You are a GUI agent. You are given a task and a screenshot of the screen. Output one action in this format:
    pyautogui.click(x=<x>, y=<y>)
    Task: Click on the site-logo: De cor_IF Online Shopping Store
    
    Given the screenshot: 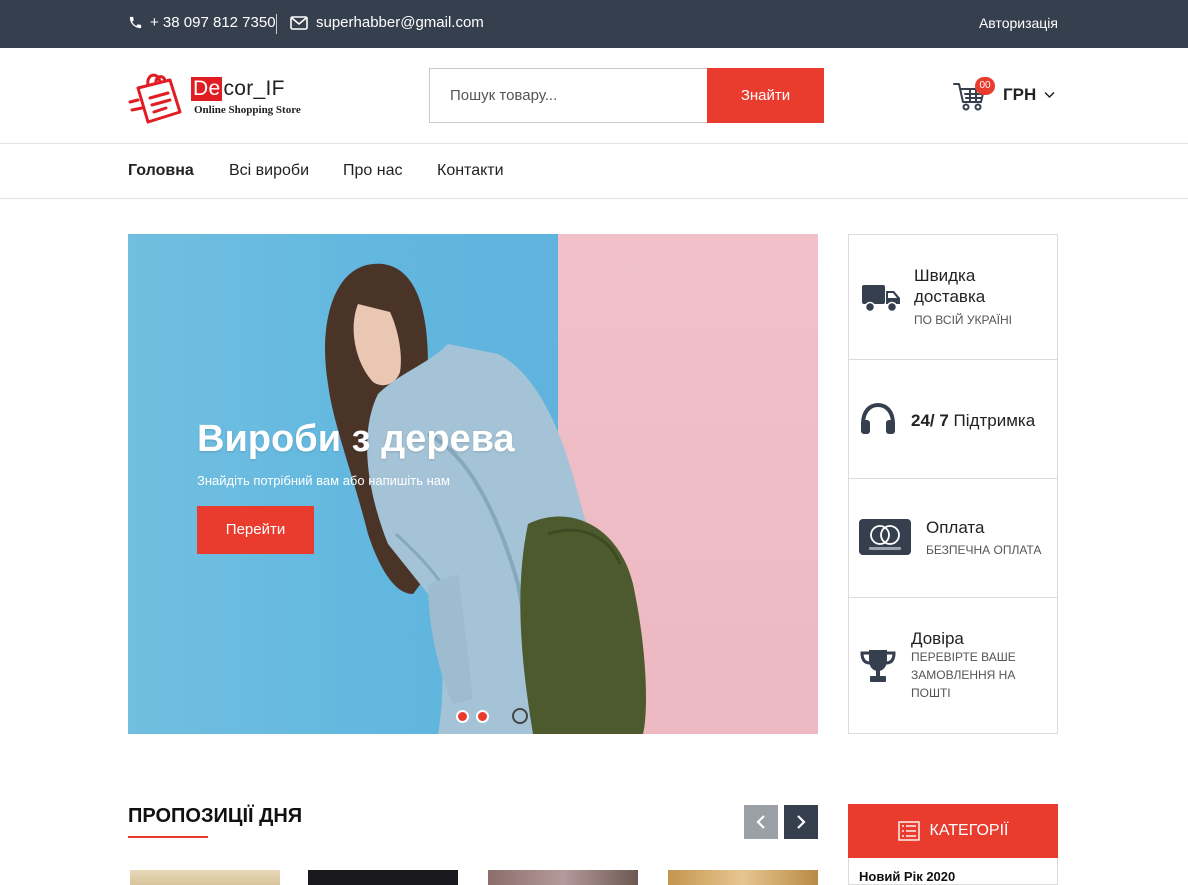 What is the action you would take?
    pyautogui.click(x=218, y=96)
    